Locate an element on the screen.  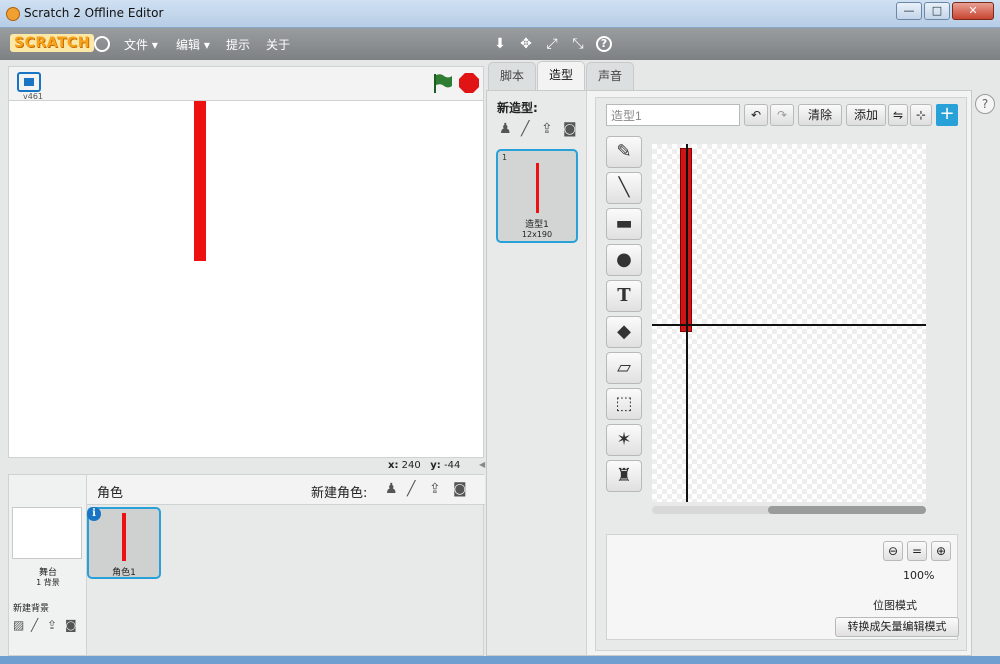
sprite-on-stage is located at coordinates (200, 181).